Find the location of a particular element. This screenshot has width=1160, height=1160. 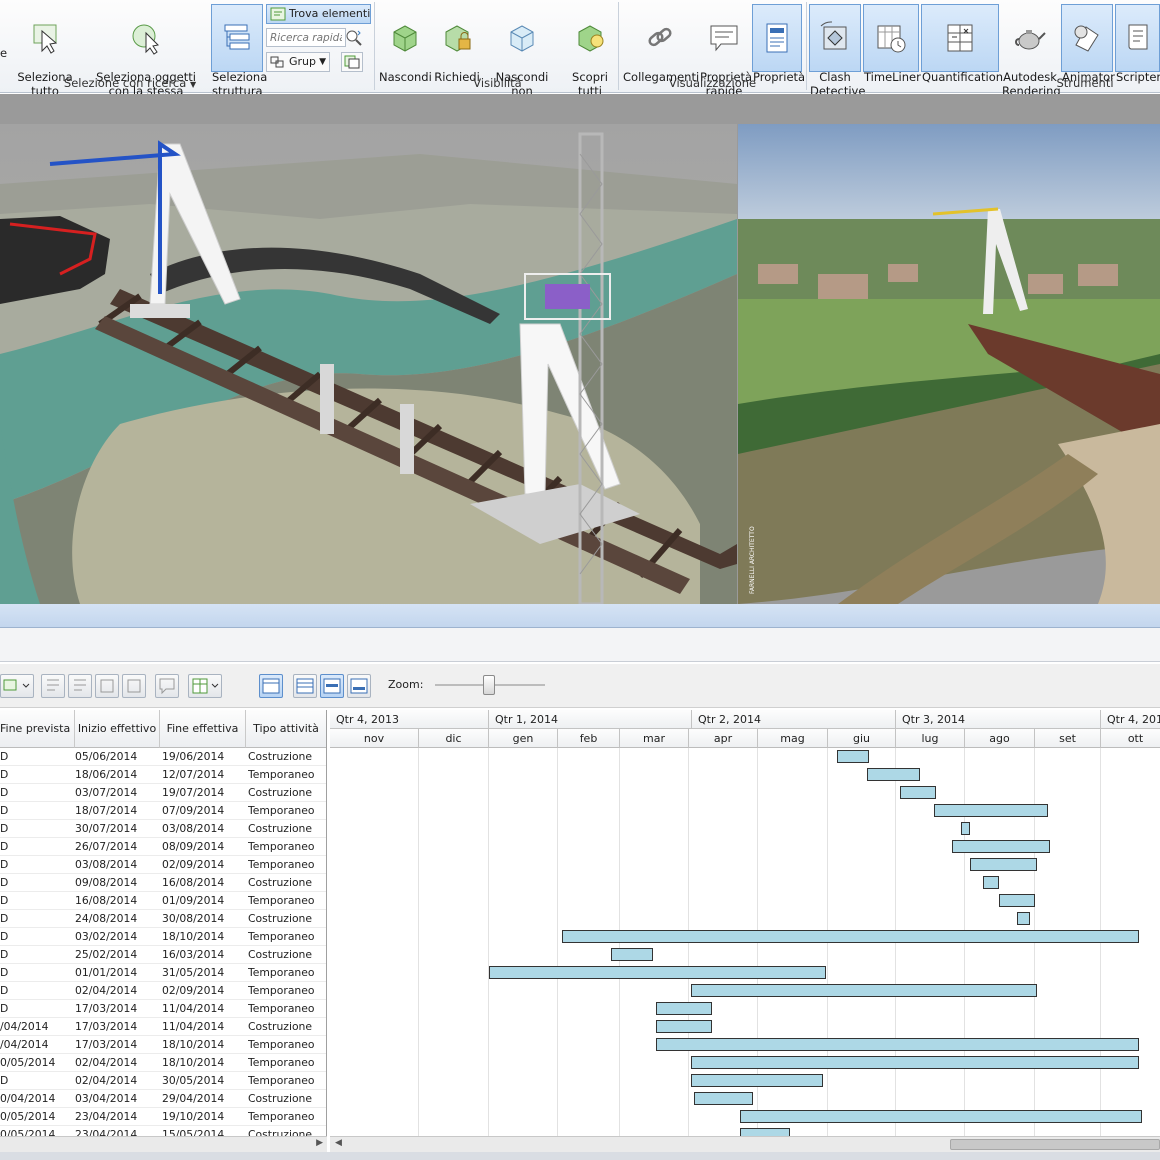

timeliner-calendar-icon is located at coordinates (891, 39).